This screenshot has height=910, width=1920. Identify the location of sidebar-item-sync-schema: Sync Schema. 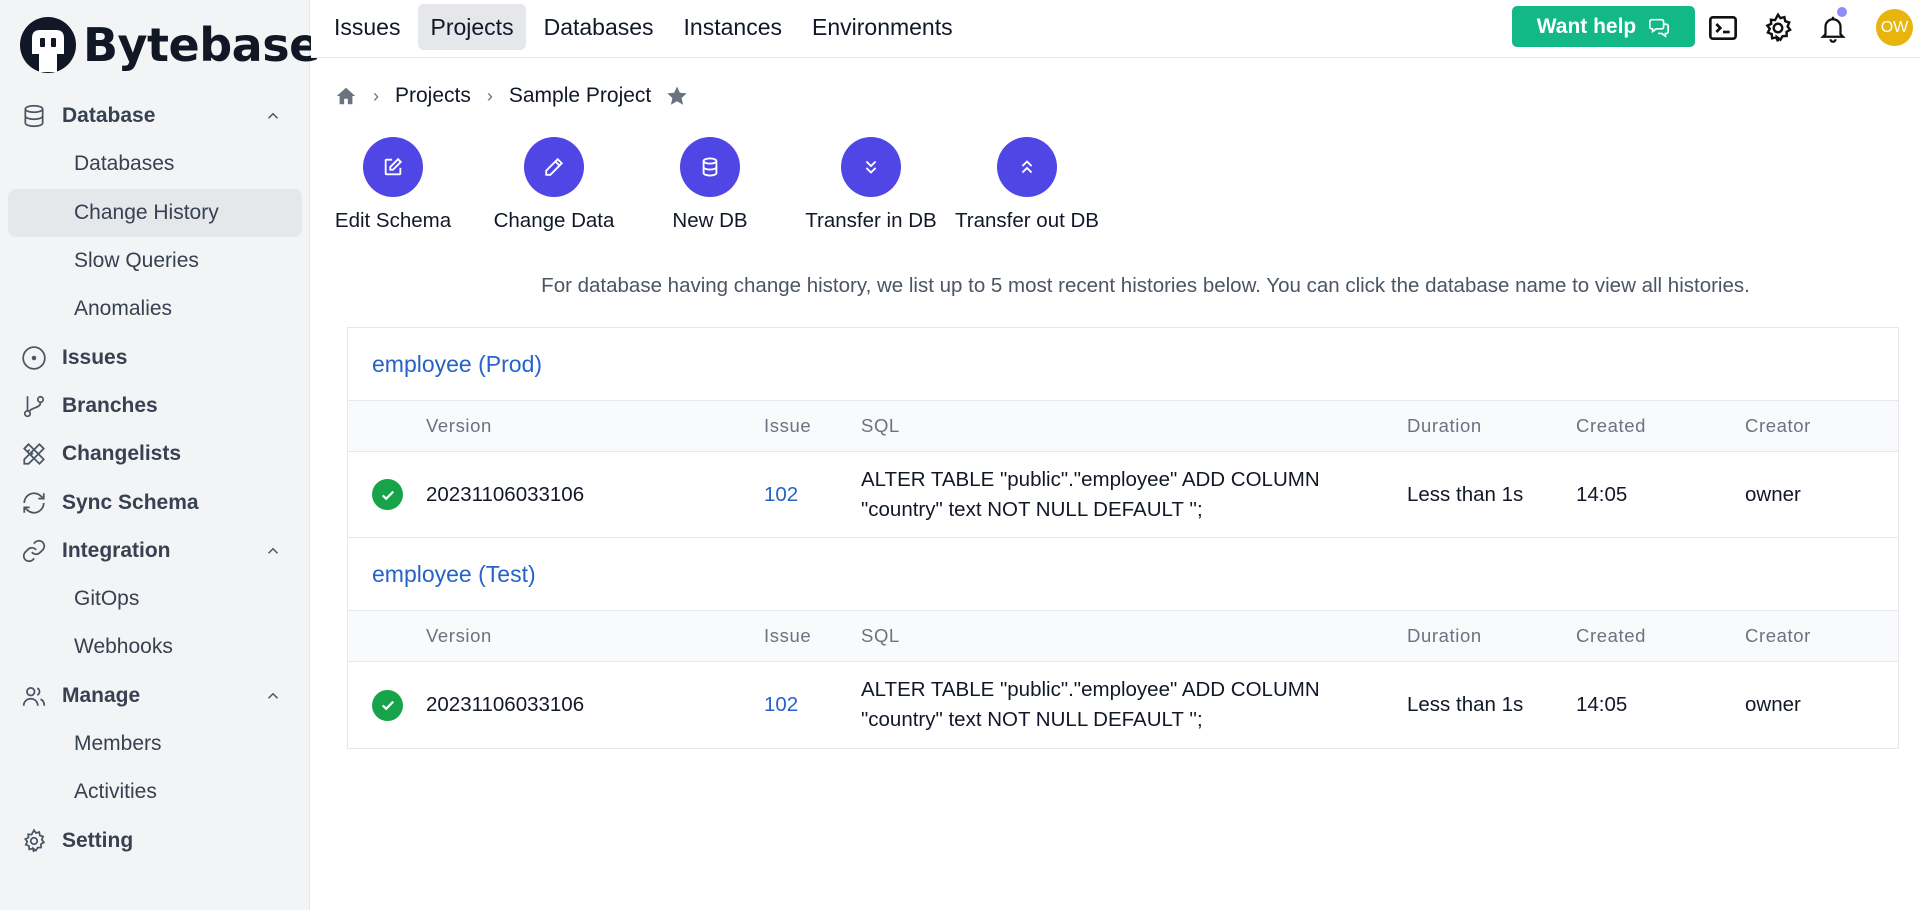
(155, 502).